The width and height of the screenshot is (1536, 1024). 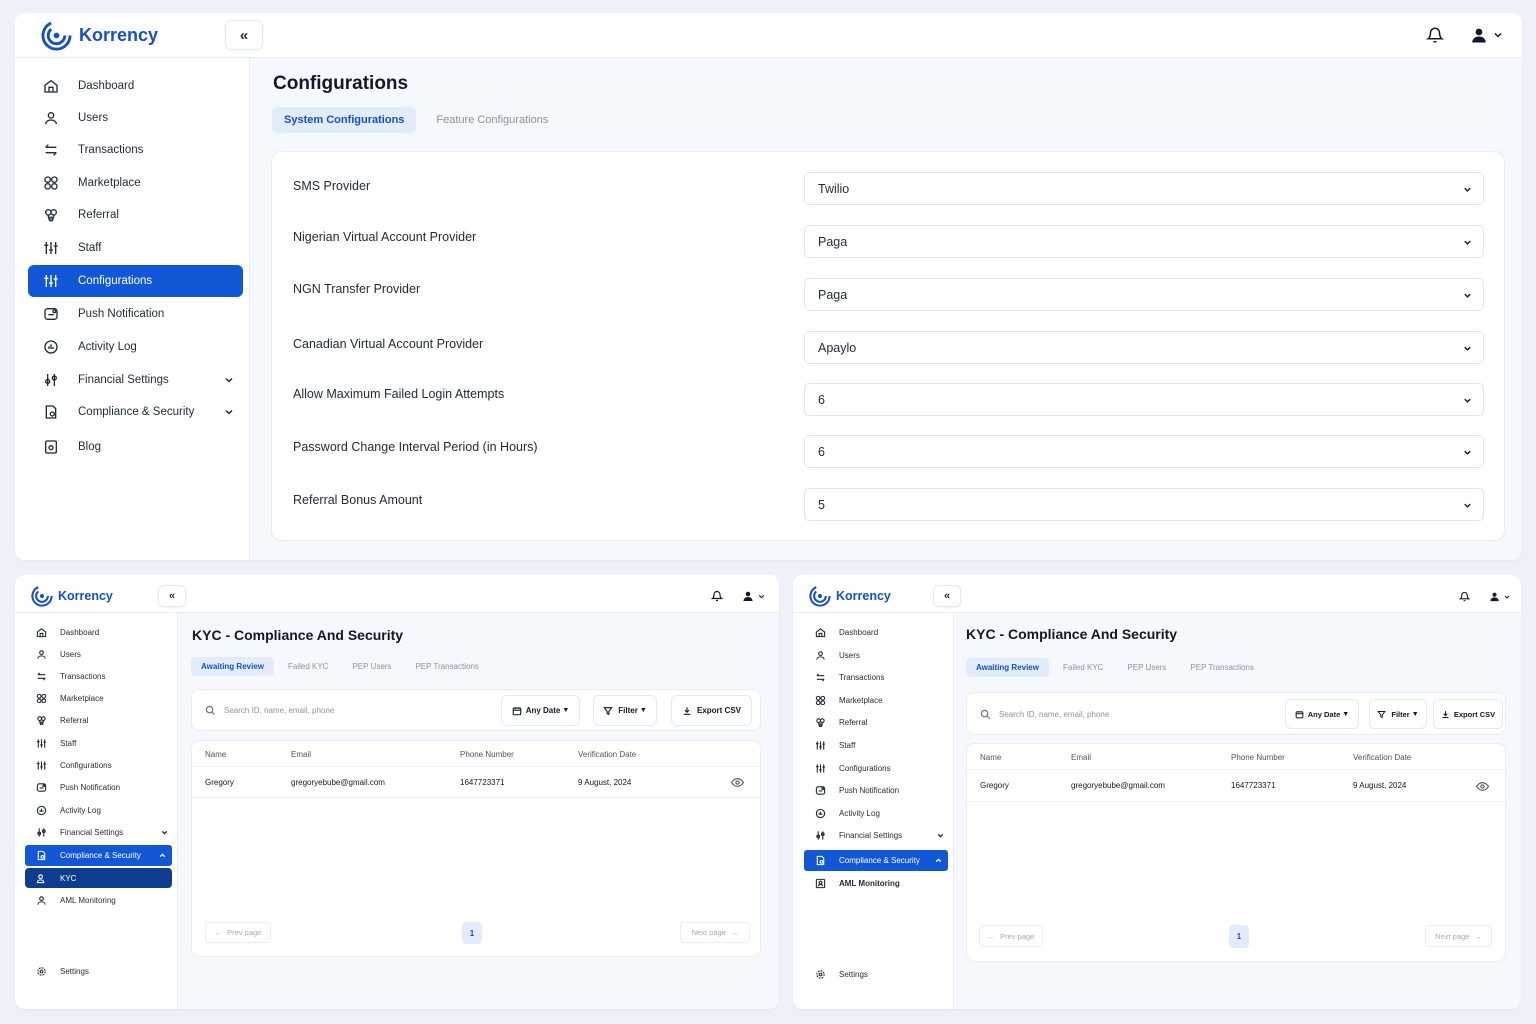 What do you see at coordinates (1144, 399) in the screenshot?
I see `max-failed-login-select: 6` at bounding box center [1144, 399].